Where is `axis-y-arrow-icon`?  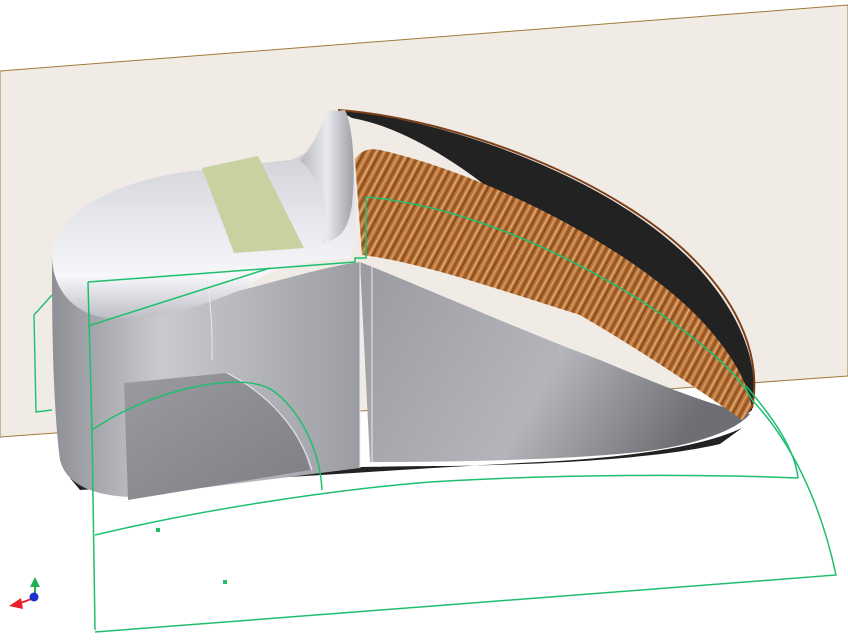
axis-y-arrow-icon is located at coordinates (35, 582).